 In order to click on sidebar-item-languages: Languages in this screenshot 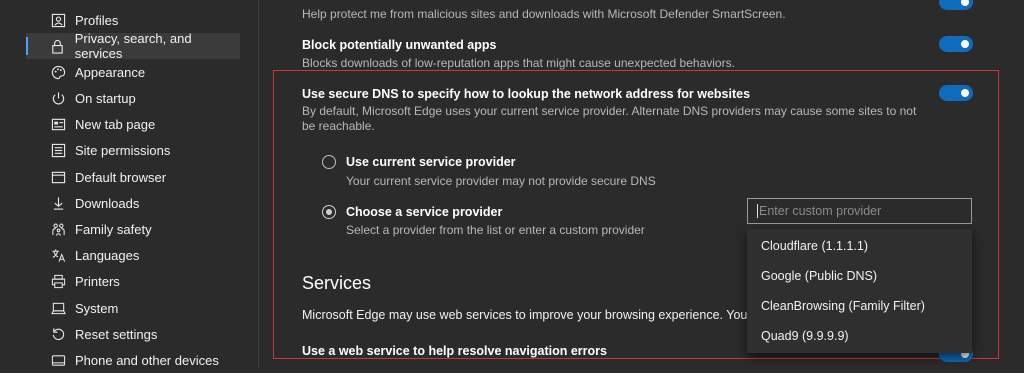, I will do `click(133, 255)`.